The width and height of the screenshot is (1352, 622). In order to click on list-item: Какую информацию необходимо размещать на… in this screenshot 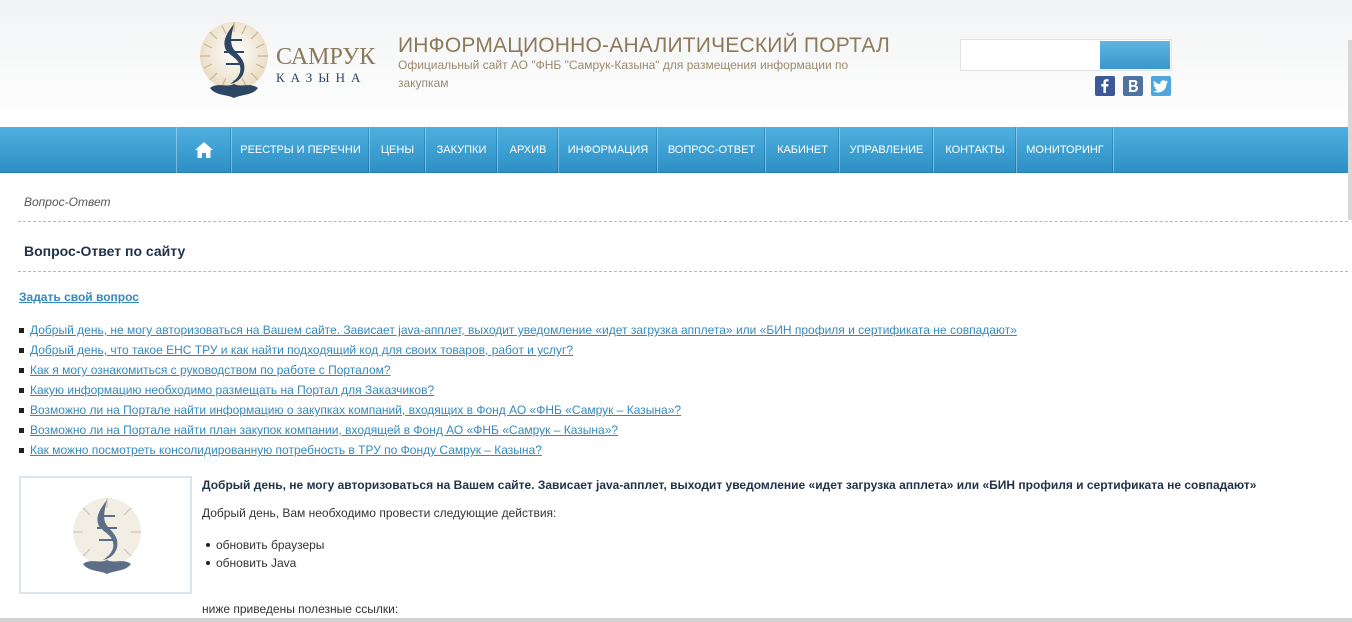, I will do `click(518, 390)`.